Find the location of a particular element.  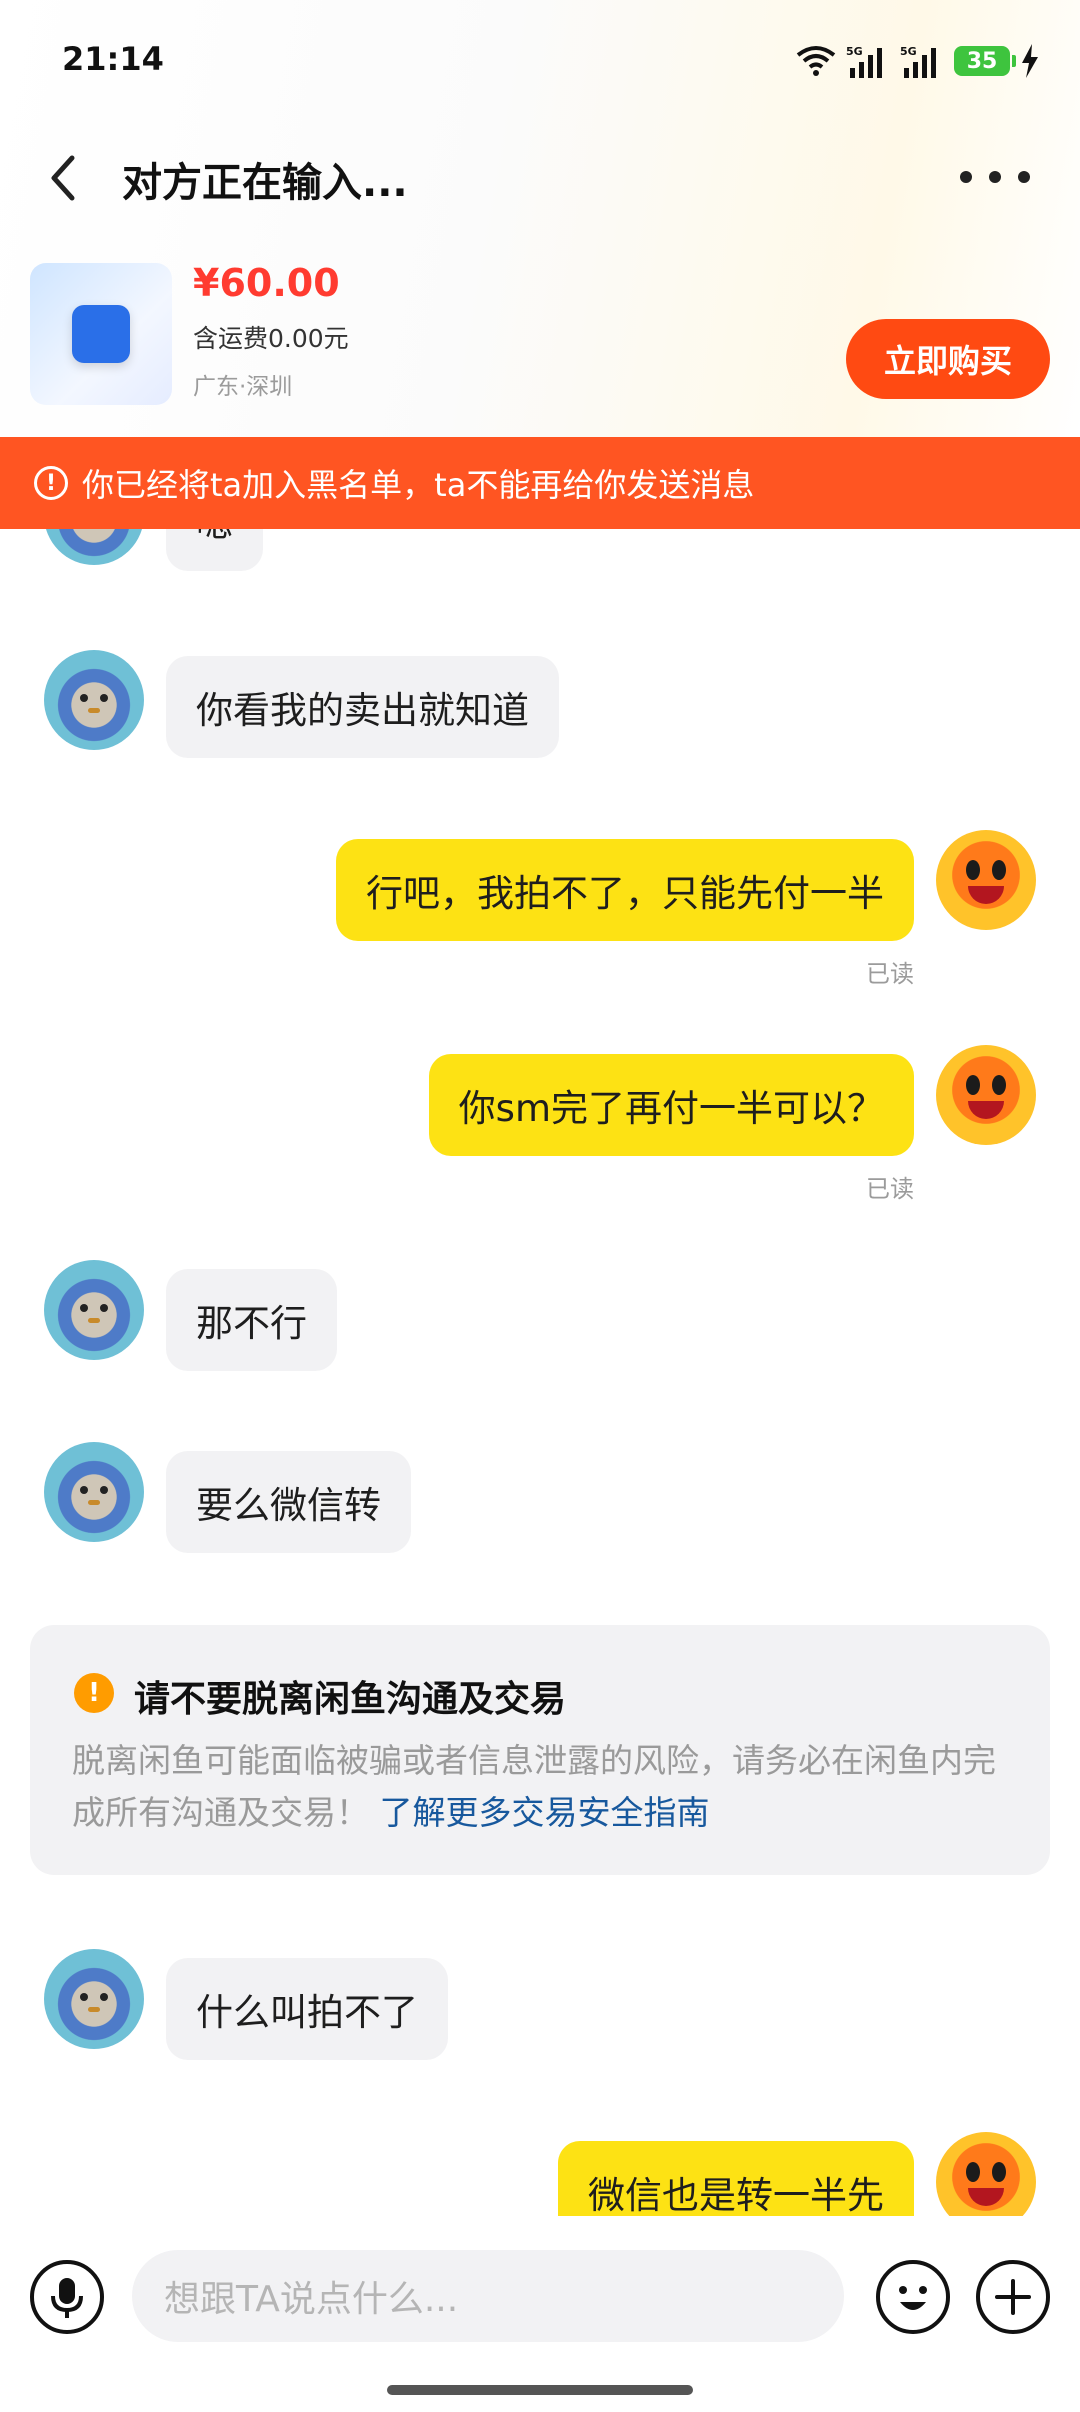

emoji-icon is located at coordinates (913, 2298).